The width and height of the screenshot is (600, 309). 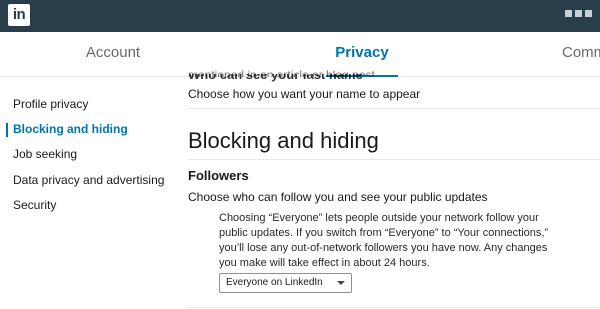 What do you see at coordinates (45, 154) in the screenshot?
I see `sidebar-item-job-seeking: Job seeking` at bounding box center [45, 154].